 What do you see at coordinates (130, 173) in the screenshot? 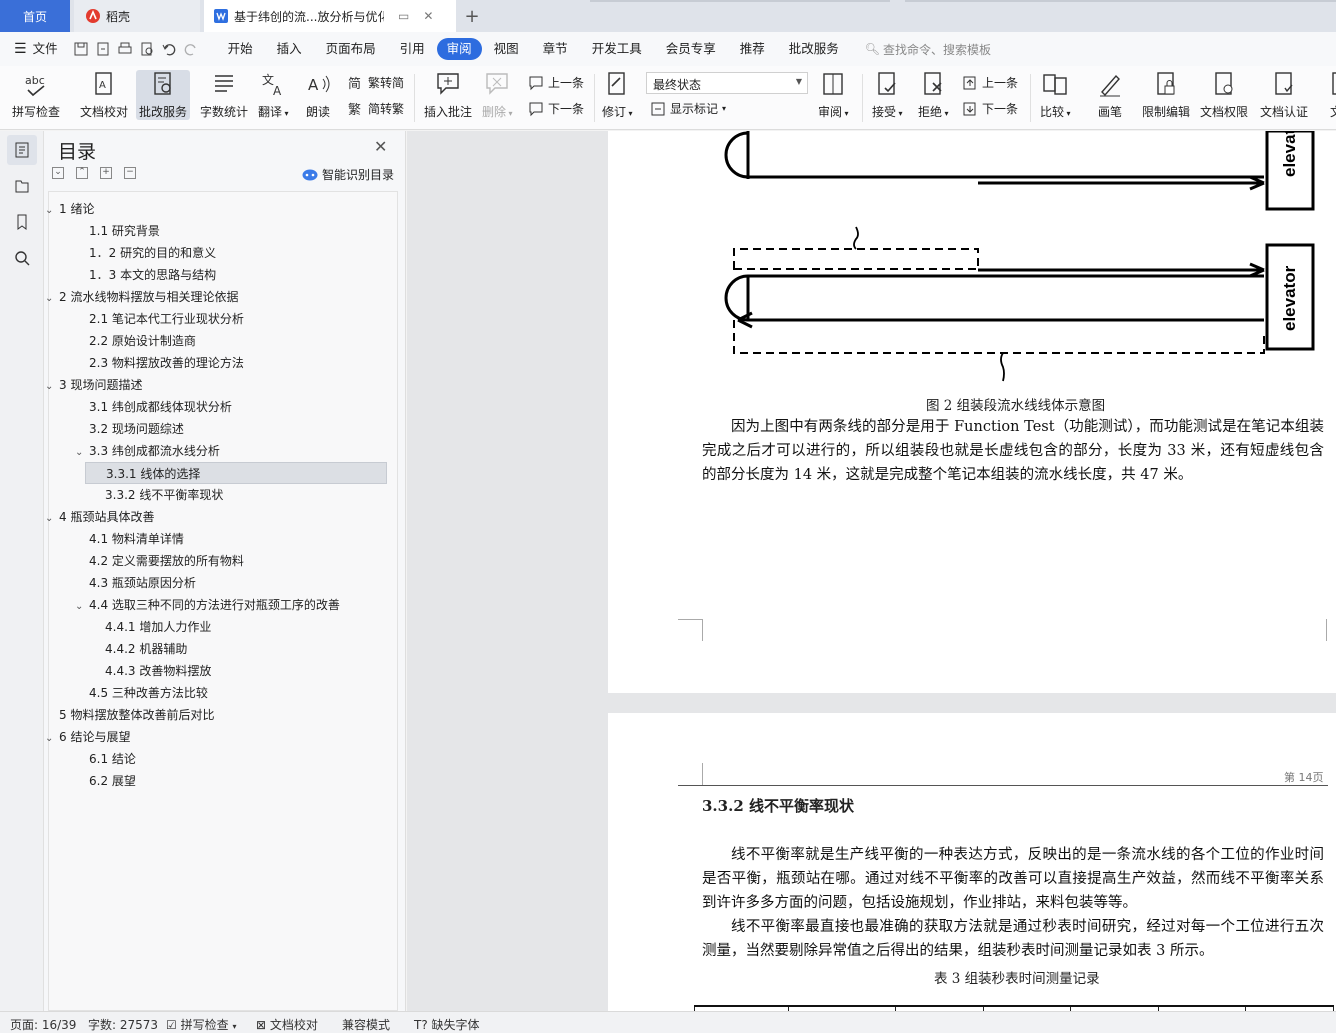
I see `minus-icon: −` at bounding box center [130, 173].